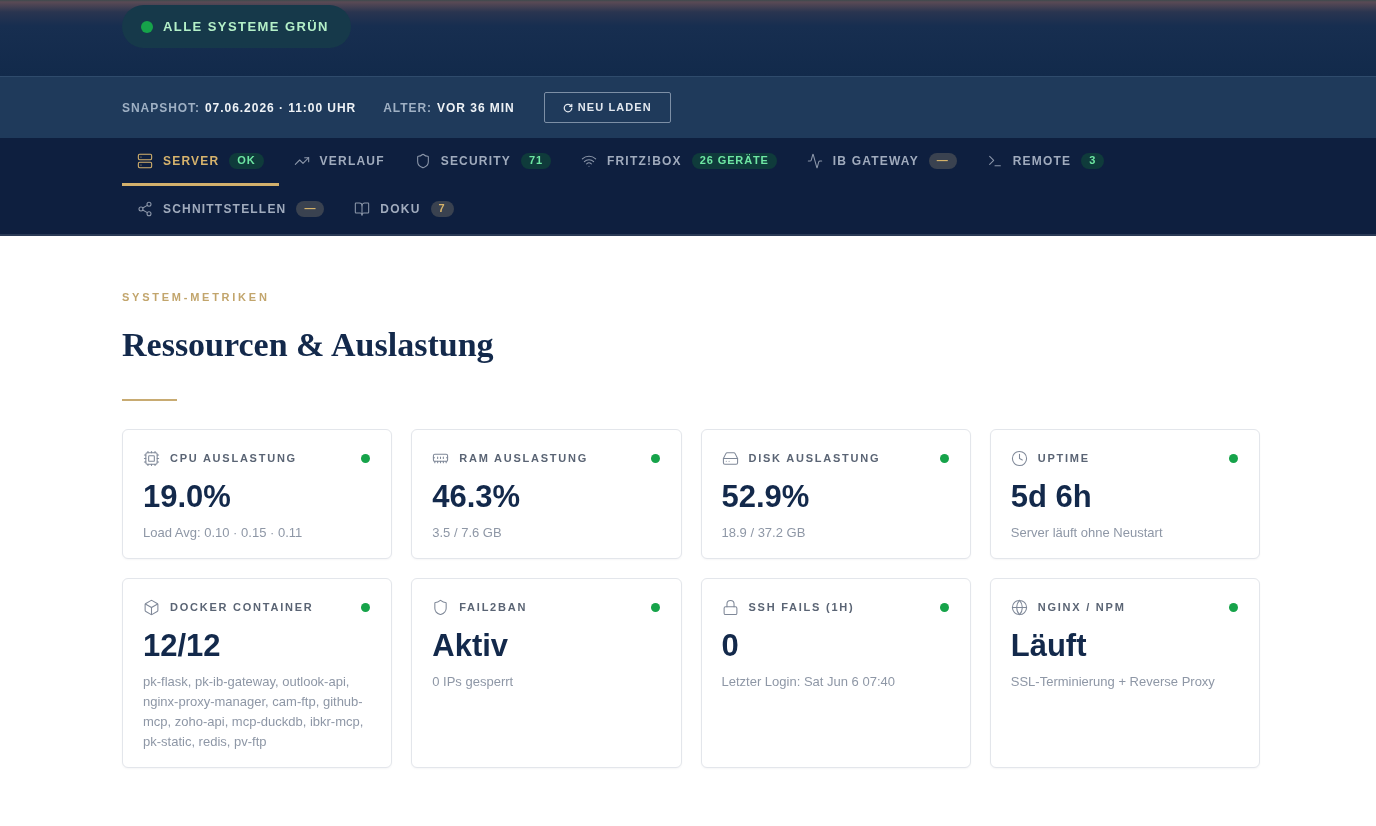 The height and width of the screenshot is (826, 1376). I want to click on metric-label: CPU AUSLASTUNG, so click(233, 458).